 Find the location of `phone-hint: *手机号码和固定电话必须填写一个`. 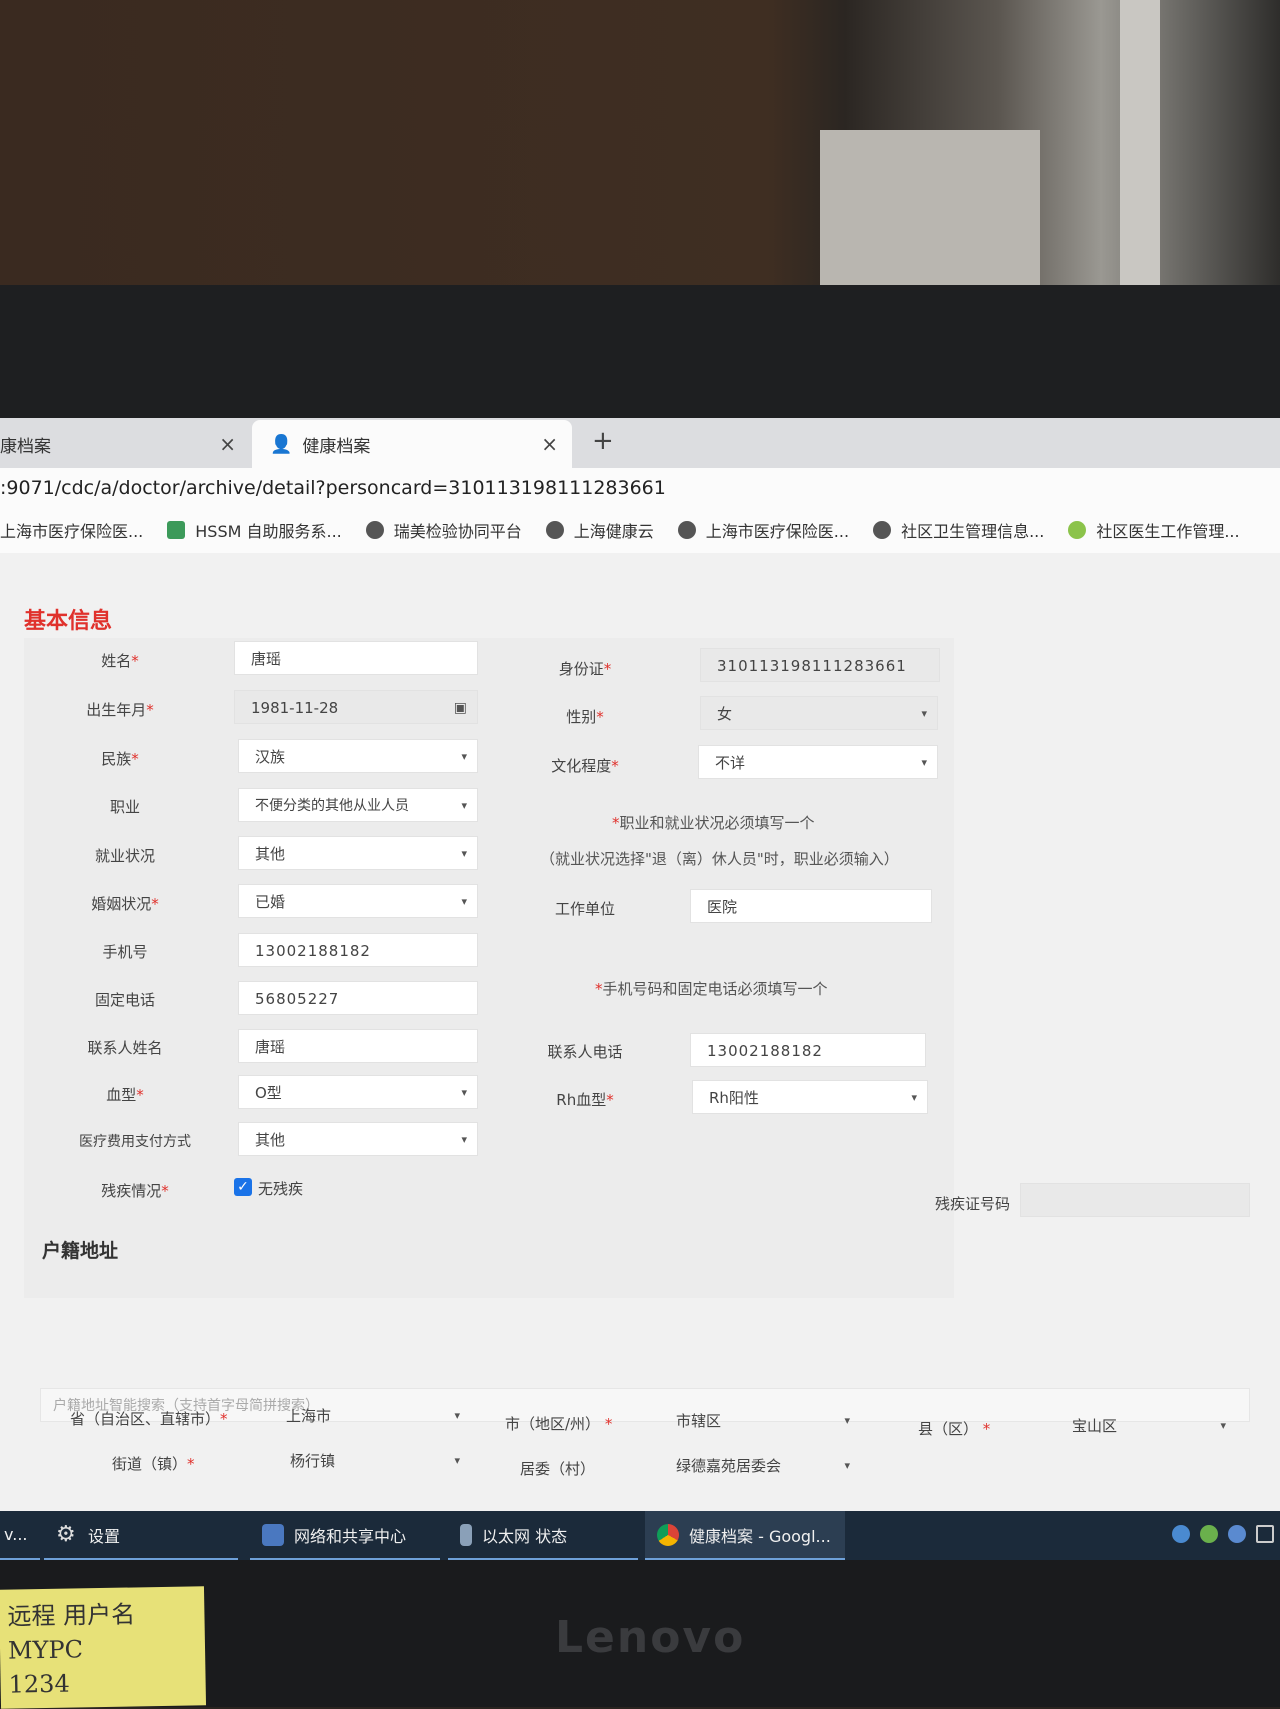

phone-hint: *手机号码和固定电话必须填写一个 is located at coordinates (711, 989).